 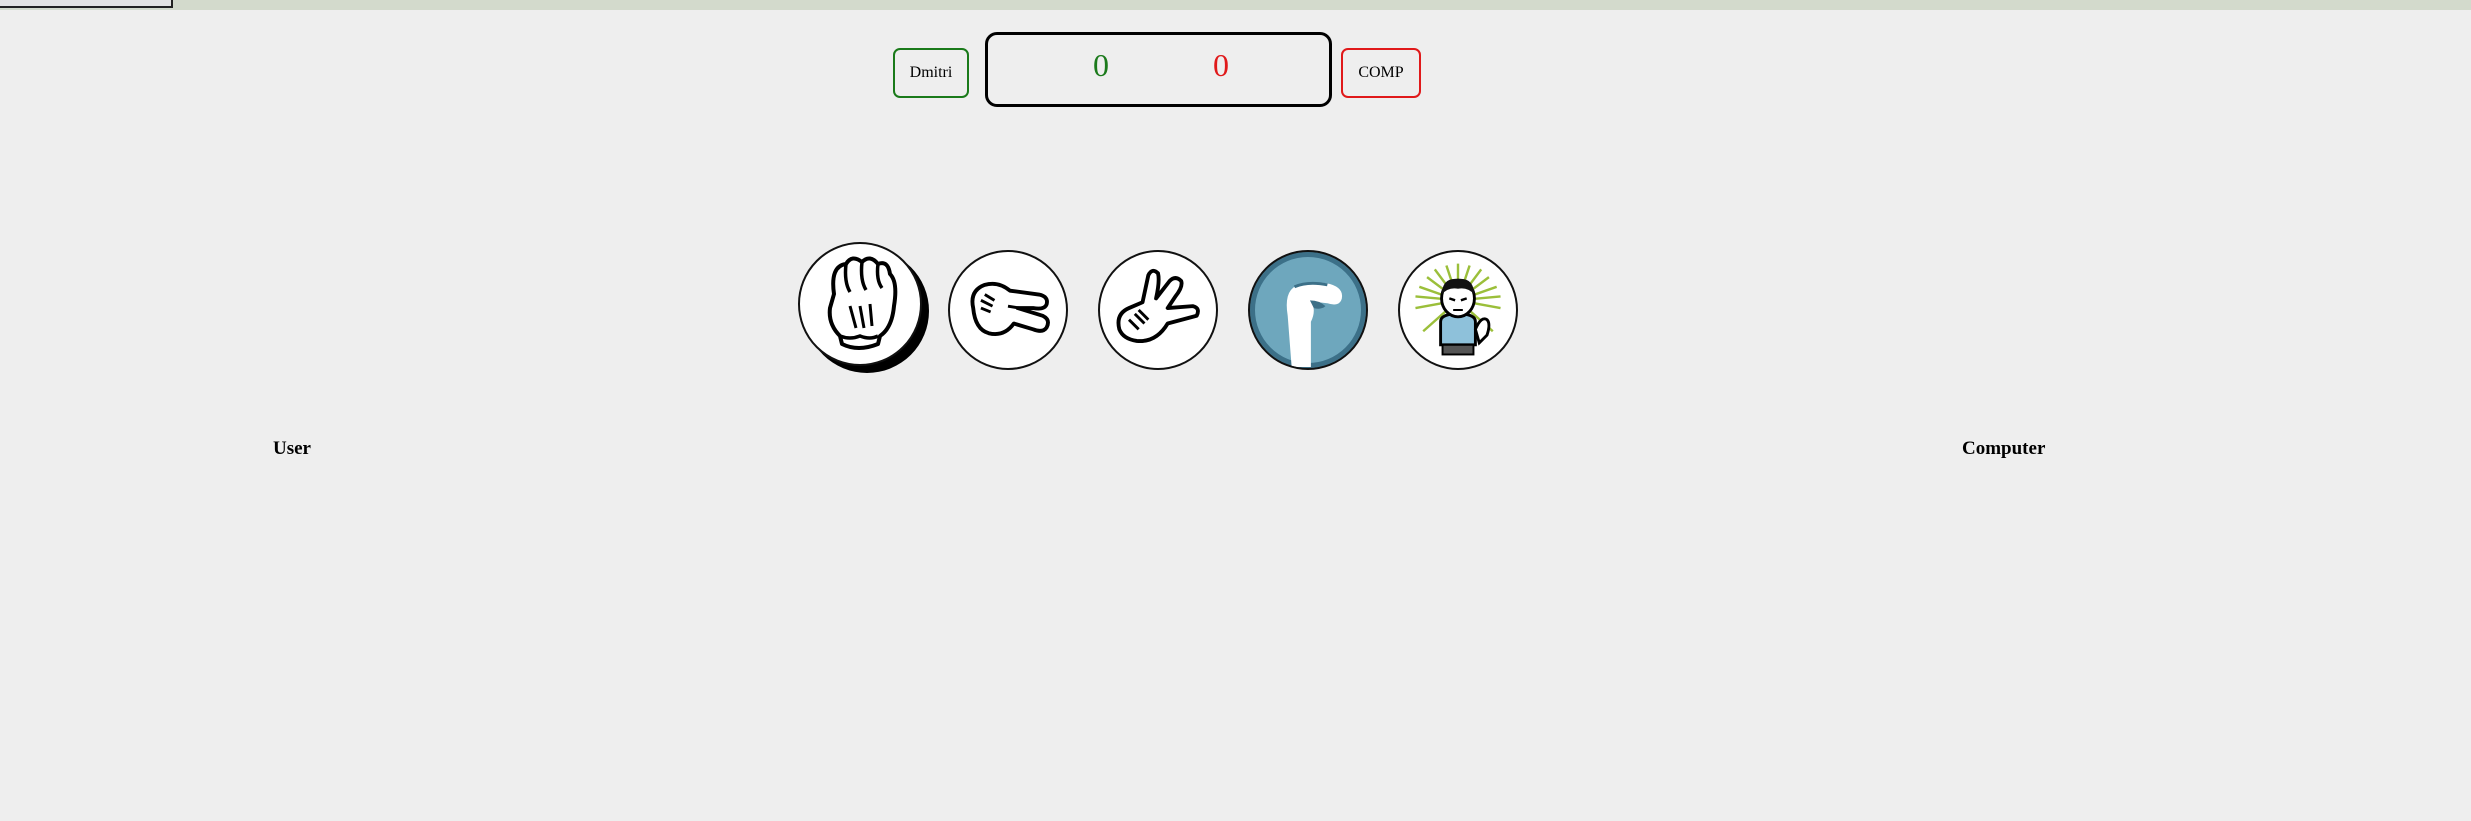 I want to click on spock-icon, so click(x=1458, y=309).